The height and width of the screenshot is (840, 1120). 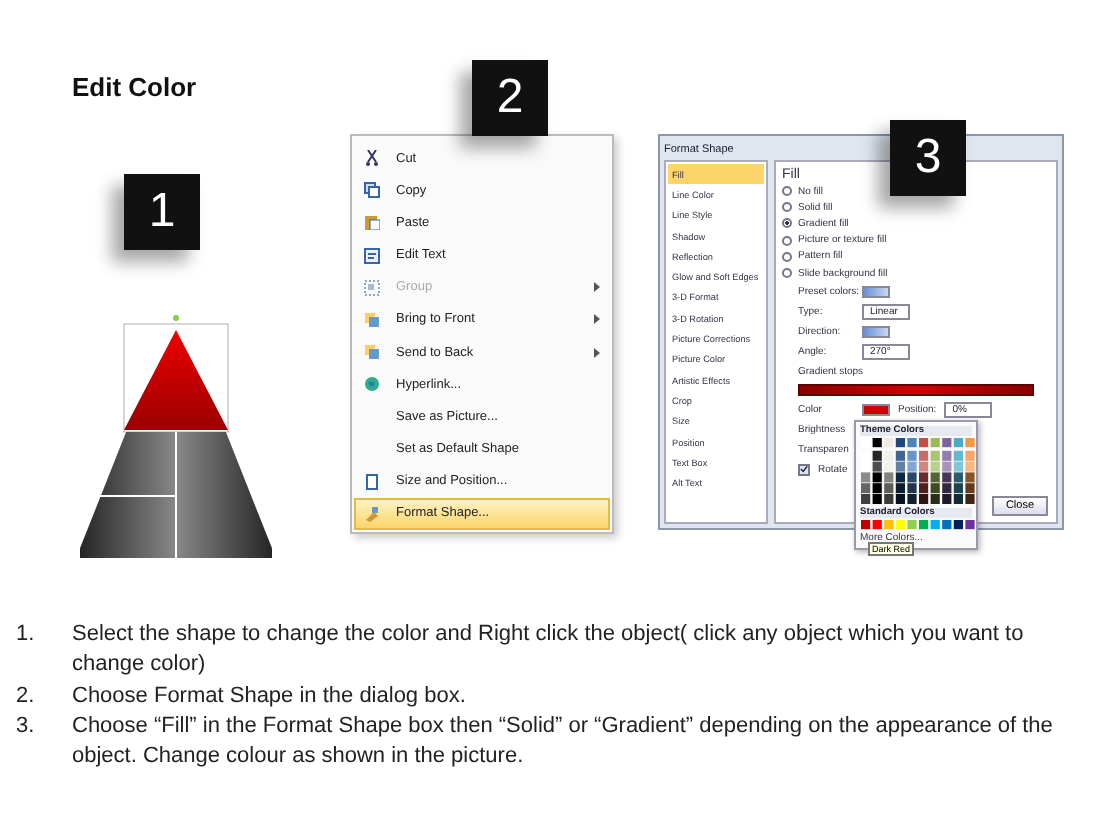 I want to click on instruction-text: Select the shape to change the color and Right click the object( click any object which you want to change color), so click(x=549, y=650).